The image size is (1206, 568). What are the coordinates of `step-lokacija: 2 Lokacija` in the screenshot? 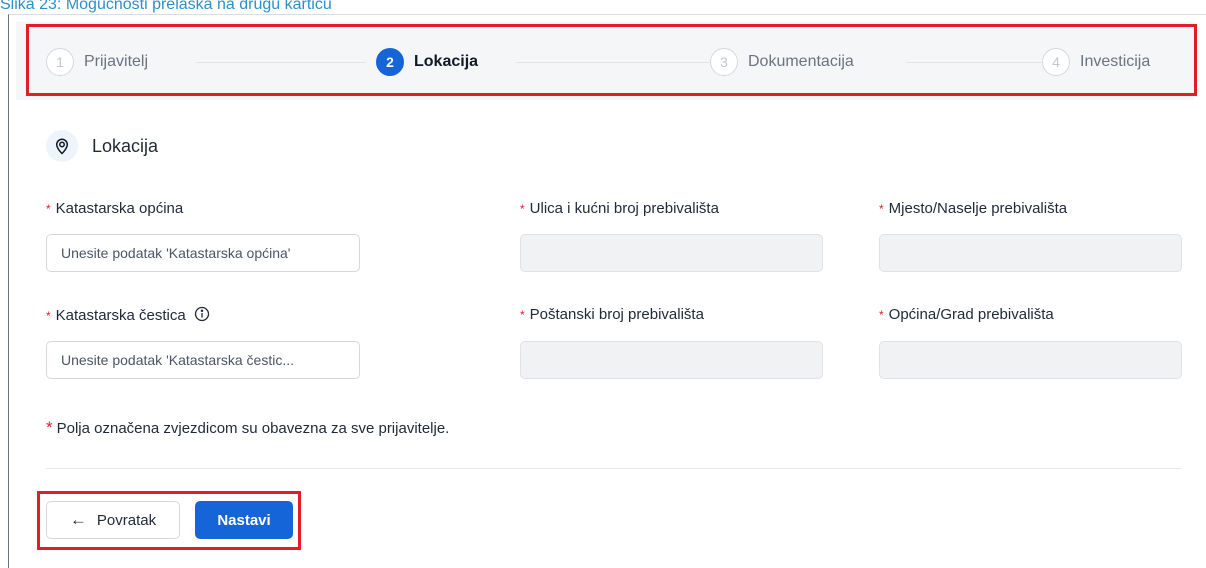 It's located at (431, 62).